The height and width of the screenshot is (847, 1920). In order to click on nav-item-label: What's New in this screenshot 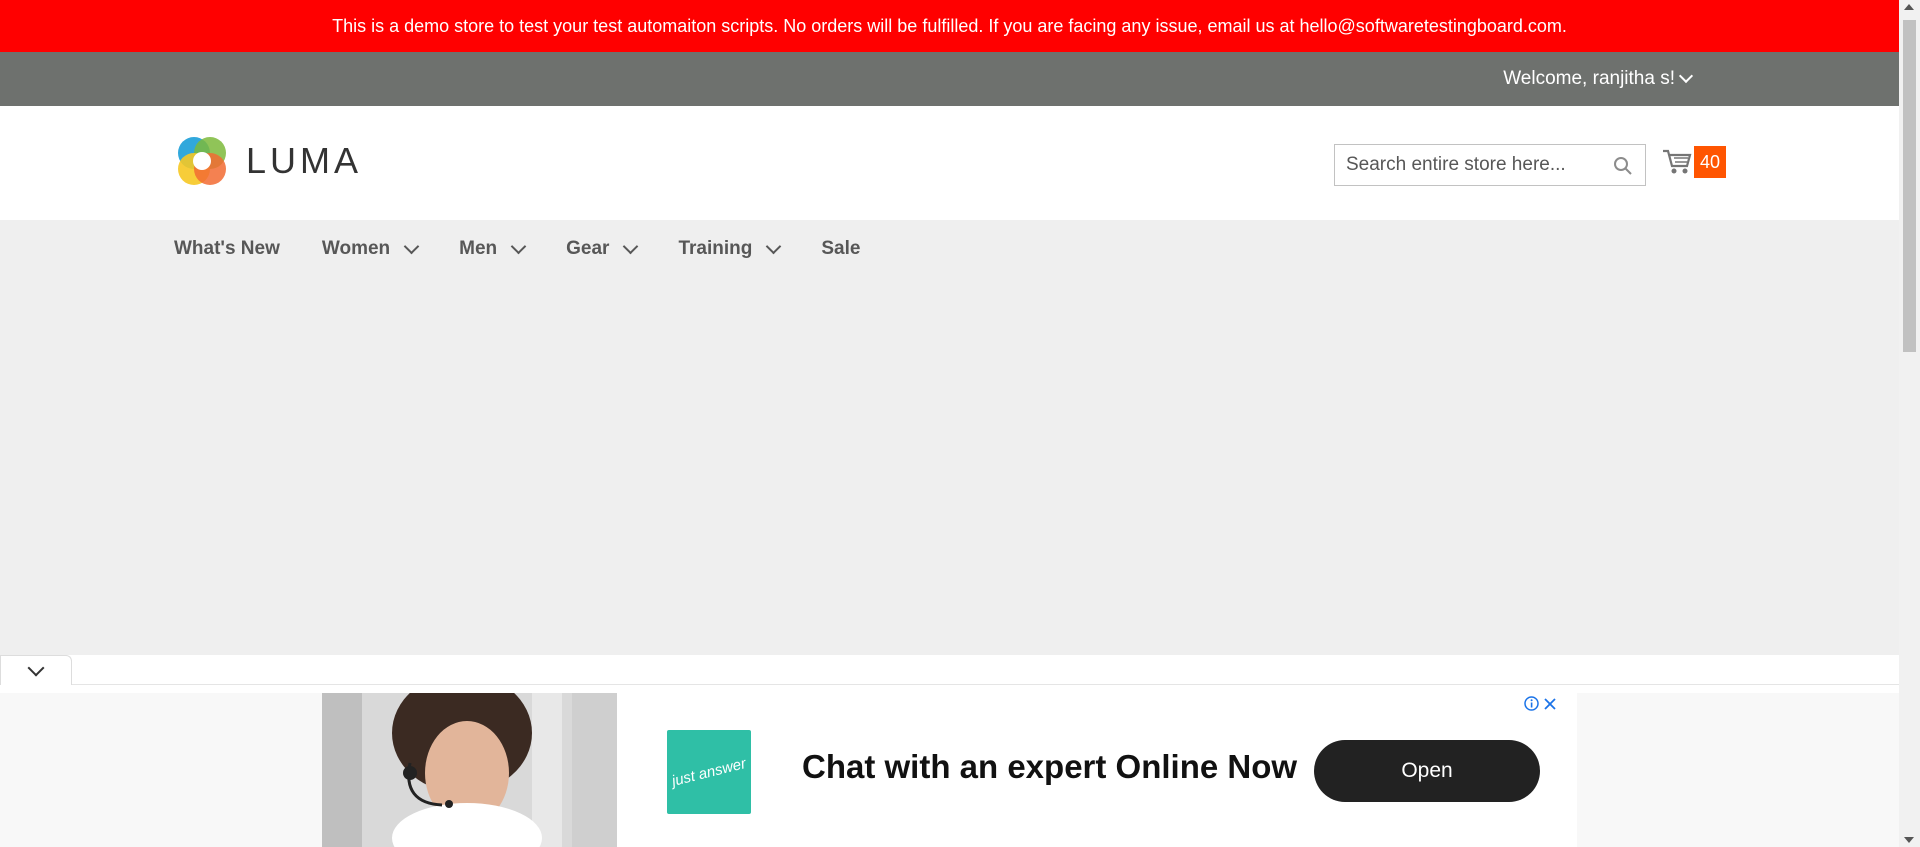, I will do `click(227, 248)`.